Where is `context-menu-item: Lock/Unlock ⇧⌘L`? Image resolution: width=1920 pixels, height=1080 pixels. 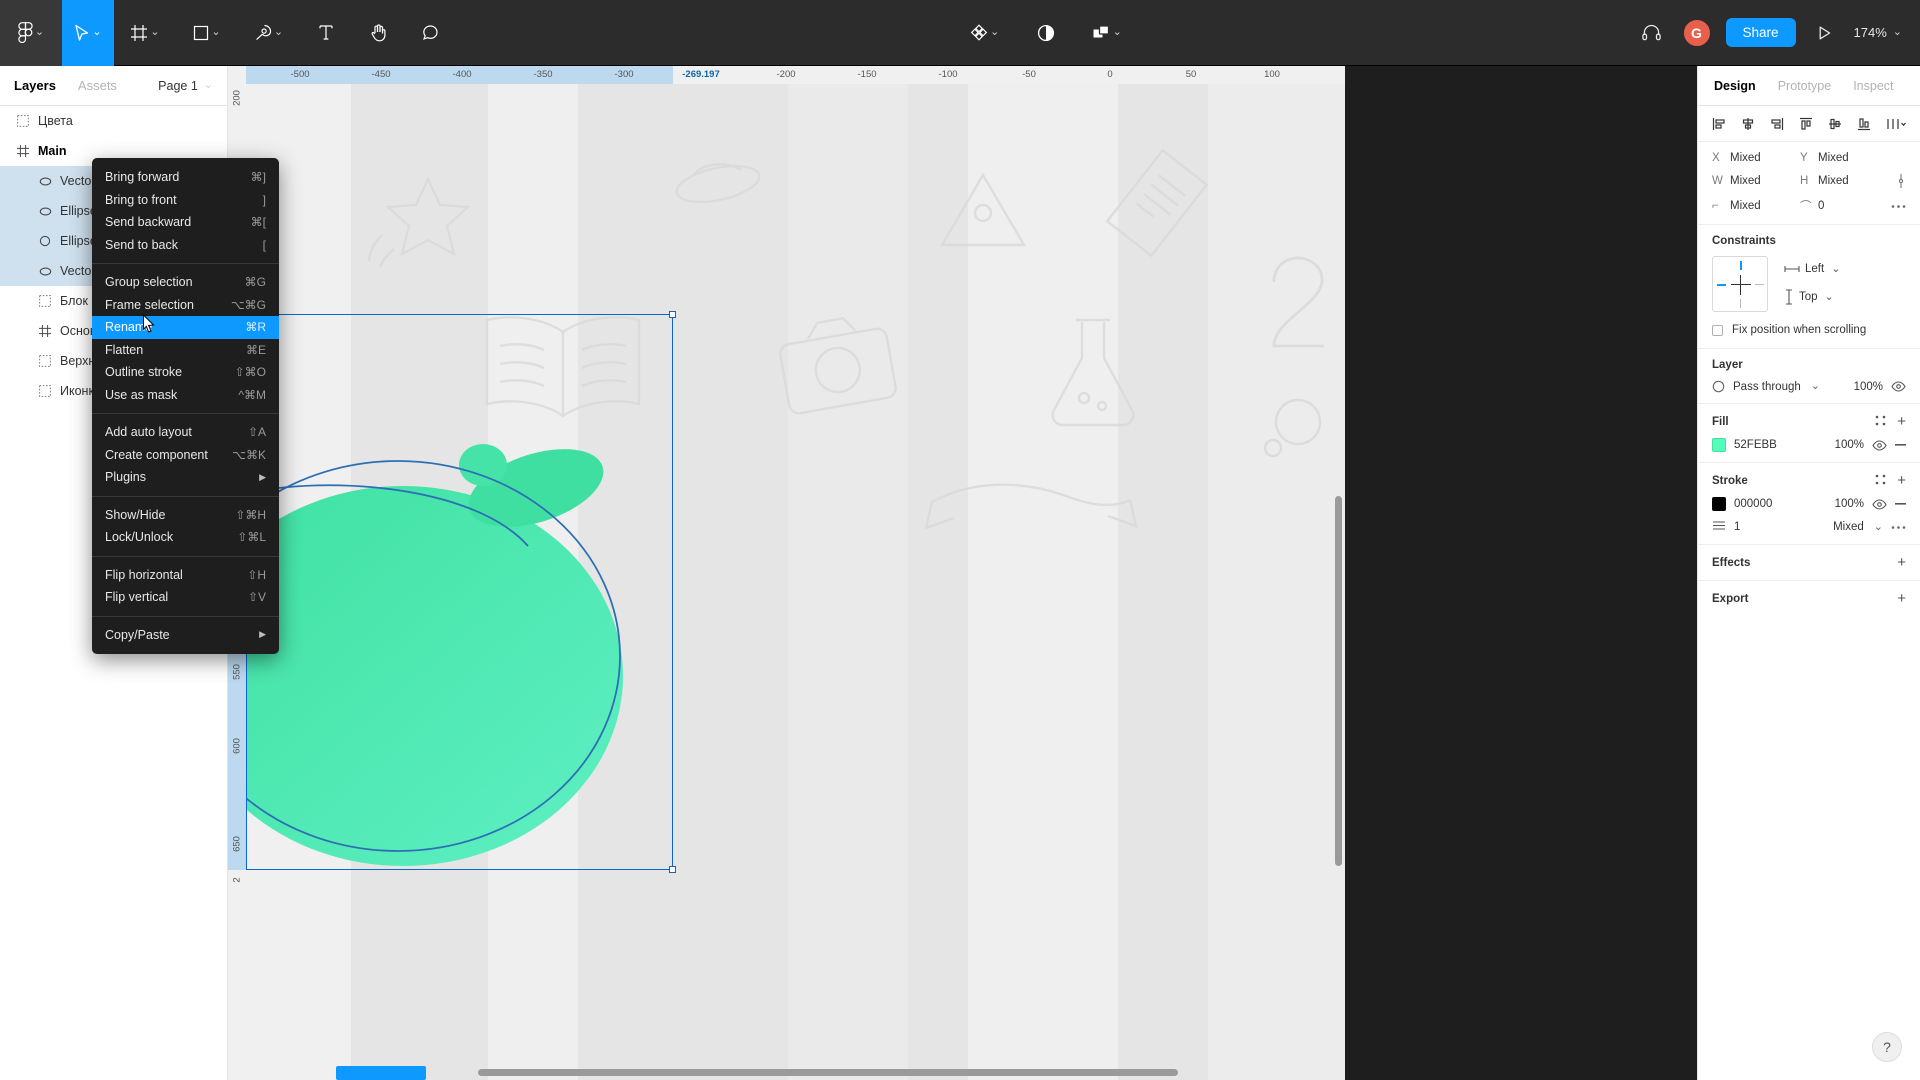
context-menu-item: Lock/Unlock ⇧⌘L is located at coordinates (185, 537).